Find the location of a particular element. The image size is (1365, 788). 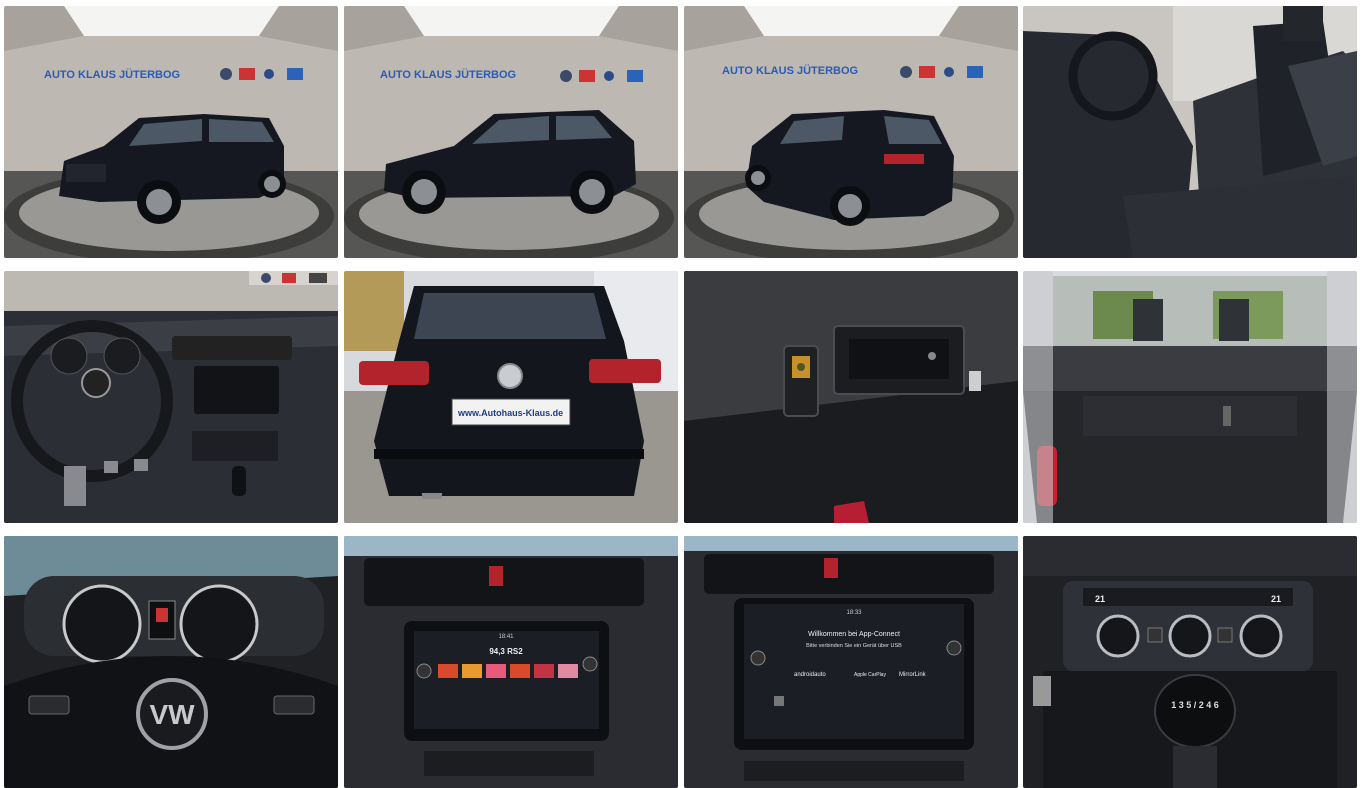

gallery-photo-rear-left-exterior: AUTO KLAUS JÜTERBOG is located at coordinates (851, 132).